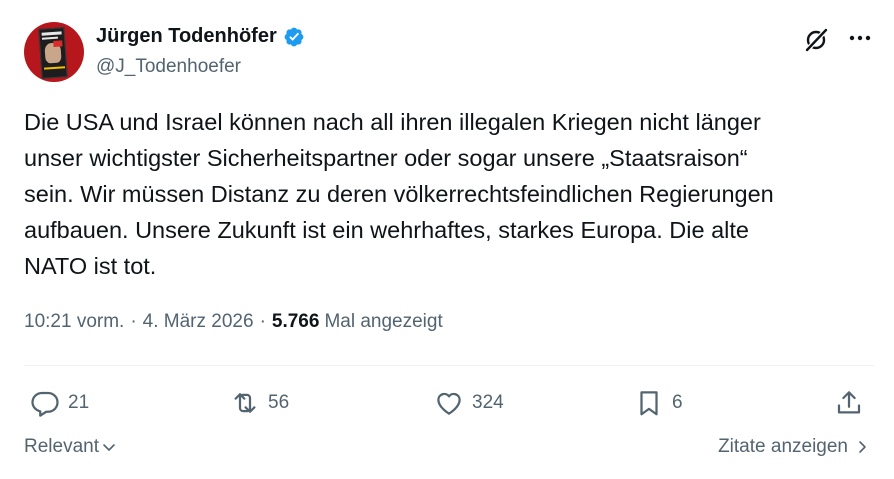 The image size is (894, 479). I want to click on bookmark-count: 6, so click(677, 402).